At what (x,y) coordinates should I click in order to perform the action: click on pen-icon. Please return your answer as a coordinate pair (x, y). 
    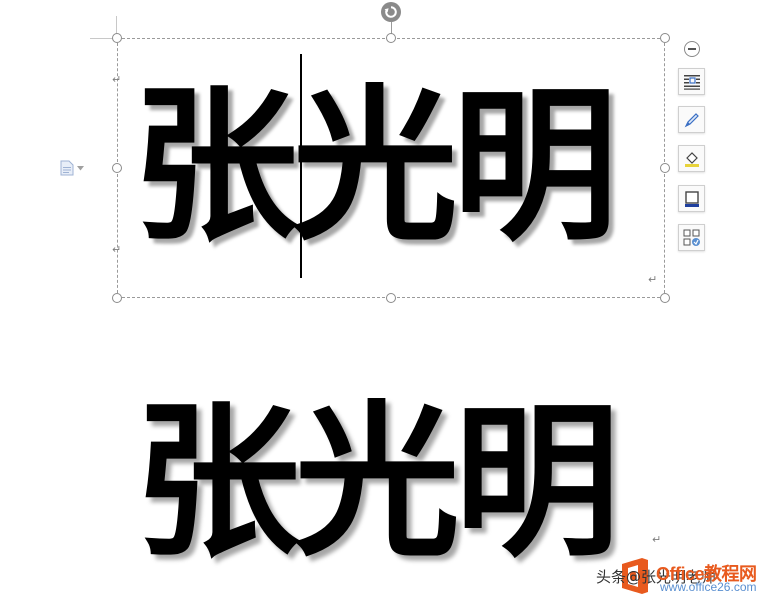
    Looking at the image, I should click on (691, 119).